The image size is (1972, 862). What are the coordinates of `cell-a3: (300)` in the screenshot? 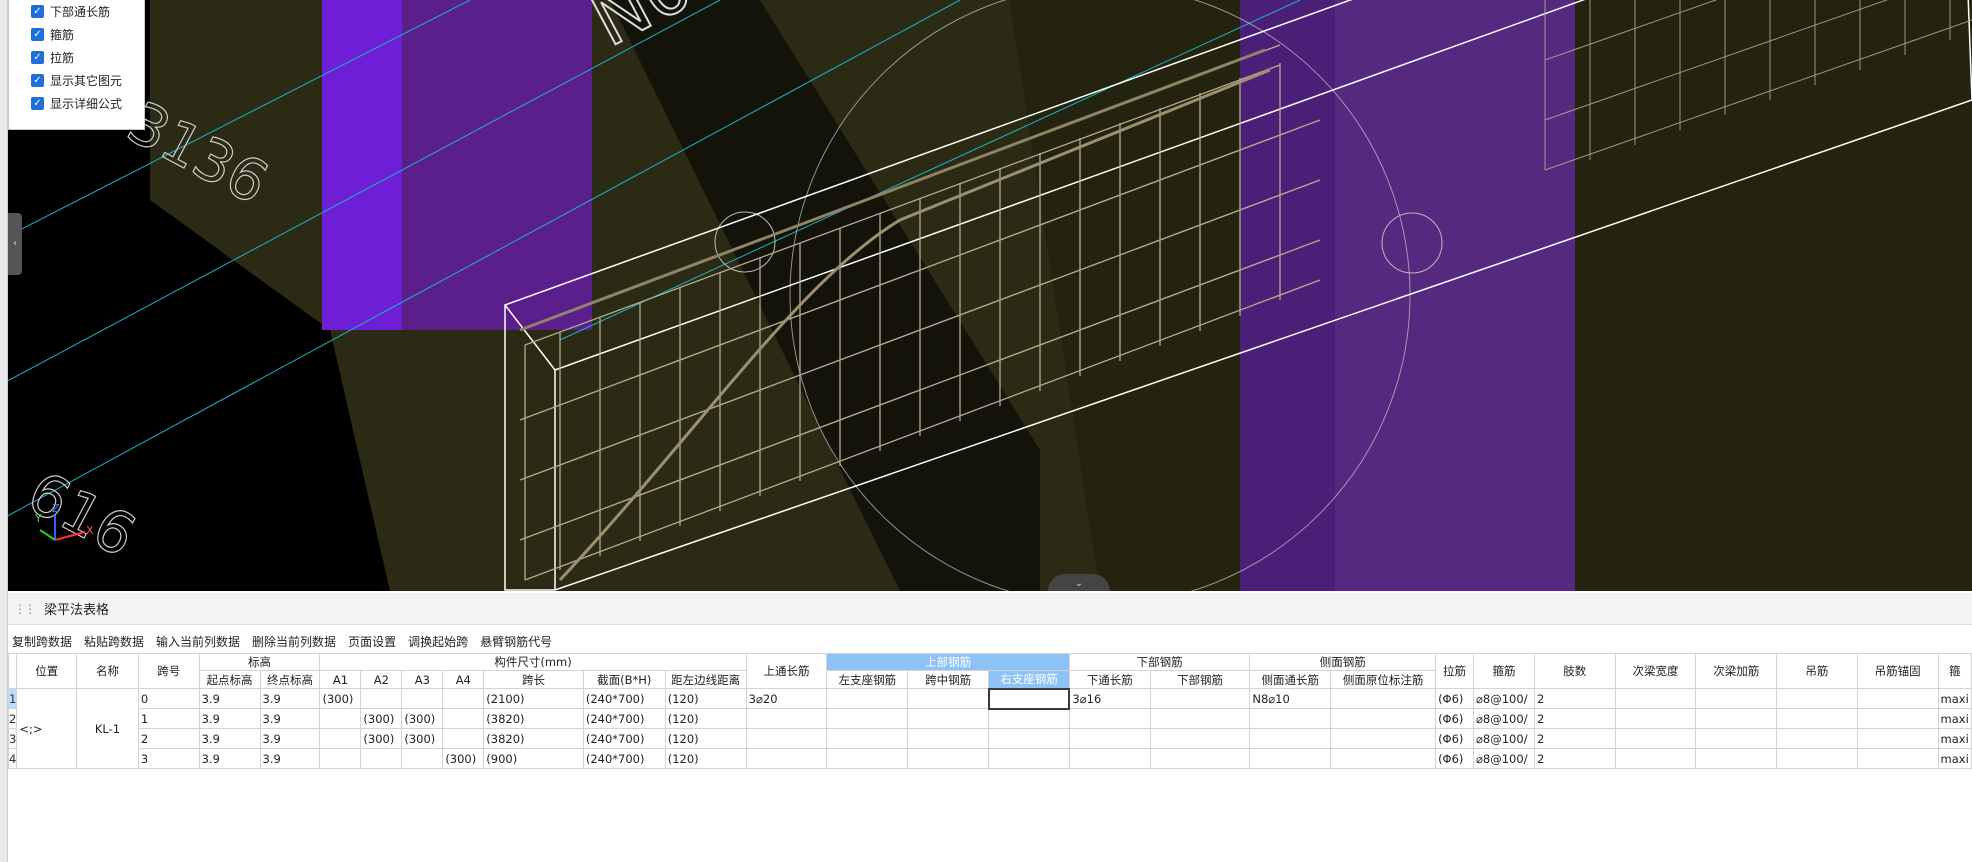 It's located at (422, 738).